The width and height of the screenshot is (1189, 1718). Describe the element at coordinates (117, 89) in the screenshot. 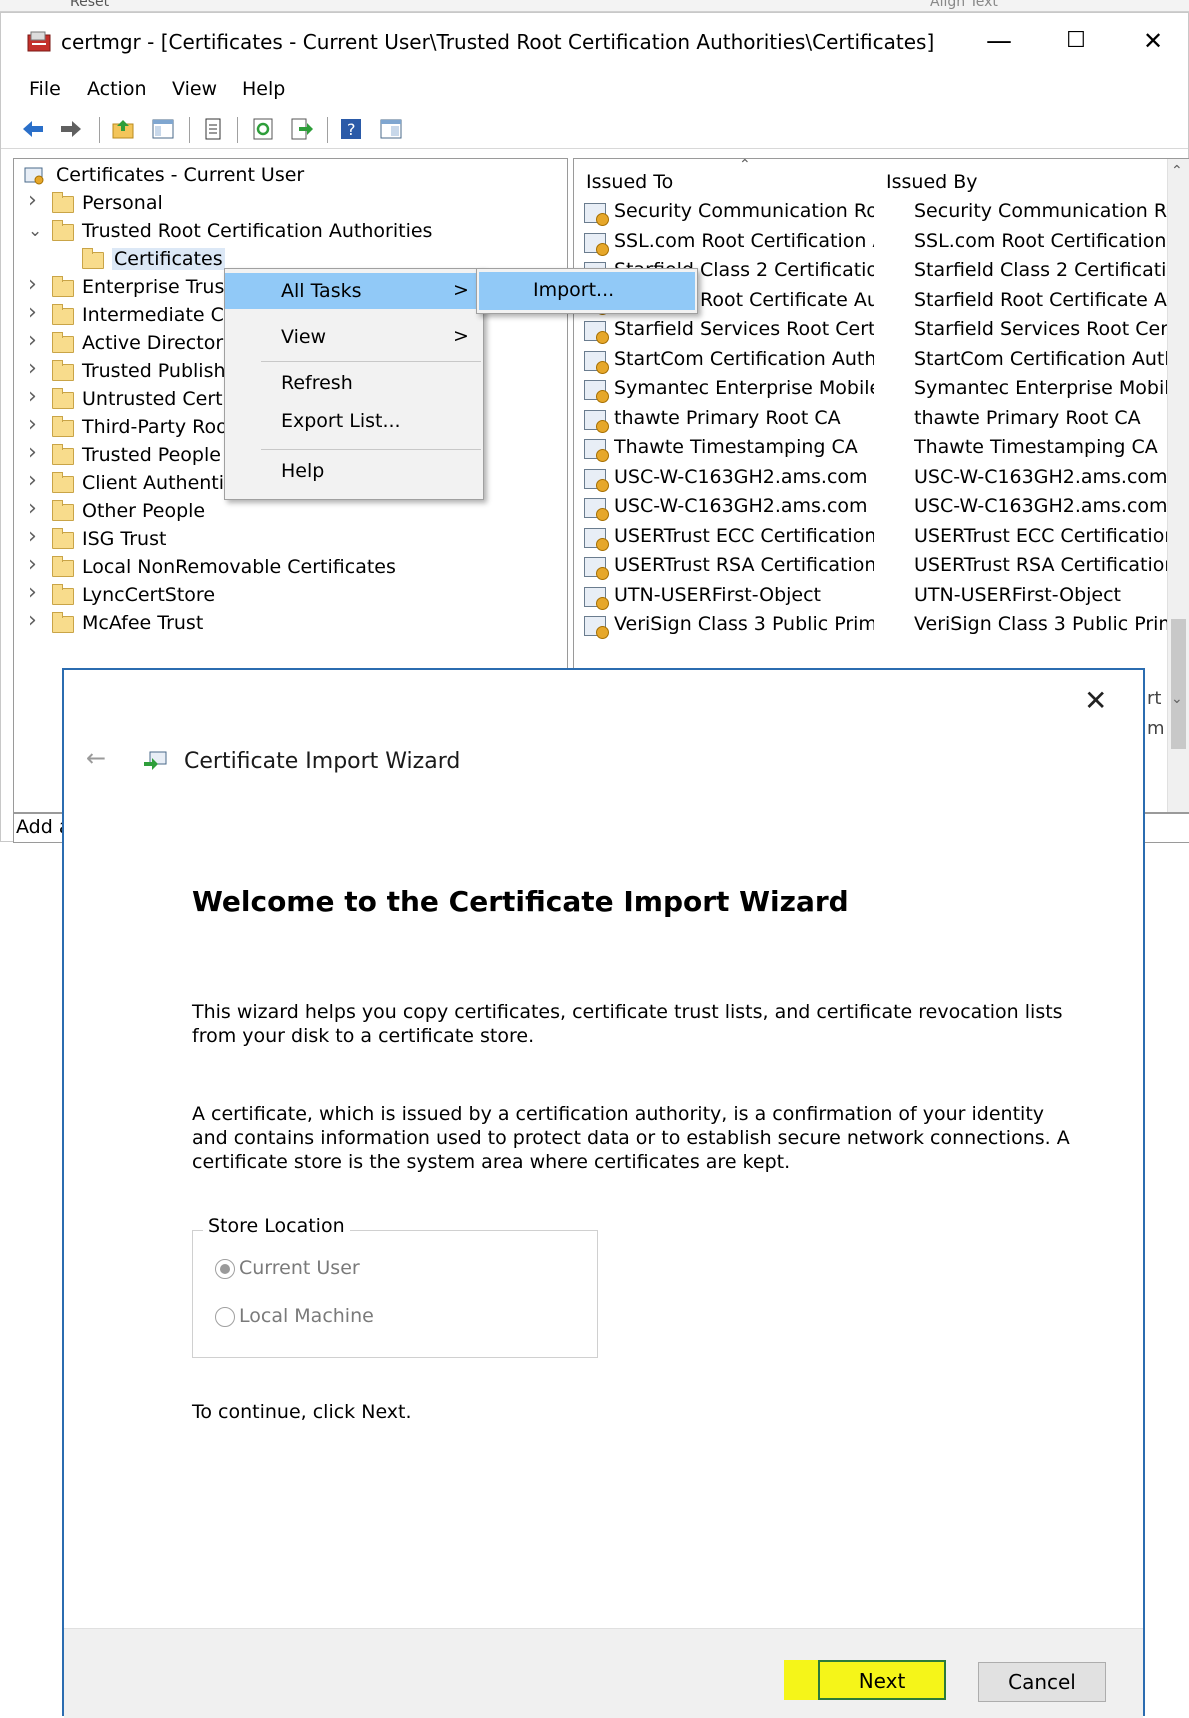

I see `menu-action: Action` at that location.